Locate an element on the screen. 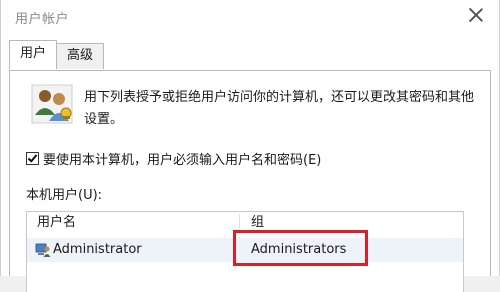 This screenshot has height=292, width=500. local-users-label: 本机用户(U): is located at coordinates (64, 195).